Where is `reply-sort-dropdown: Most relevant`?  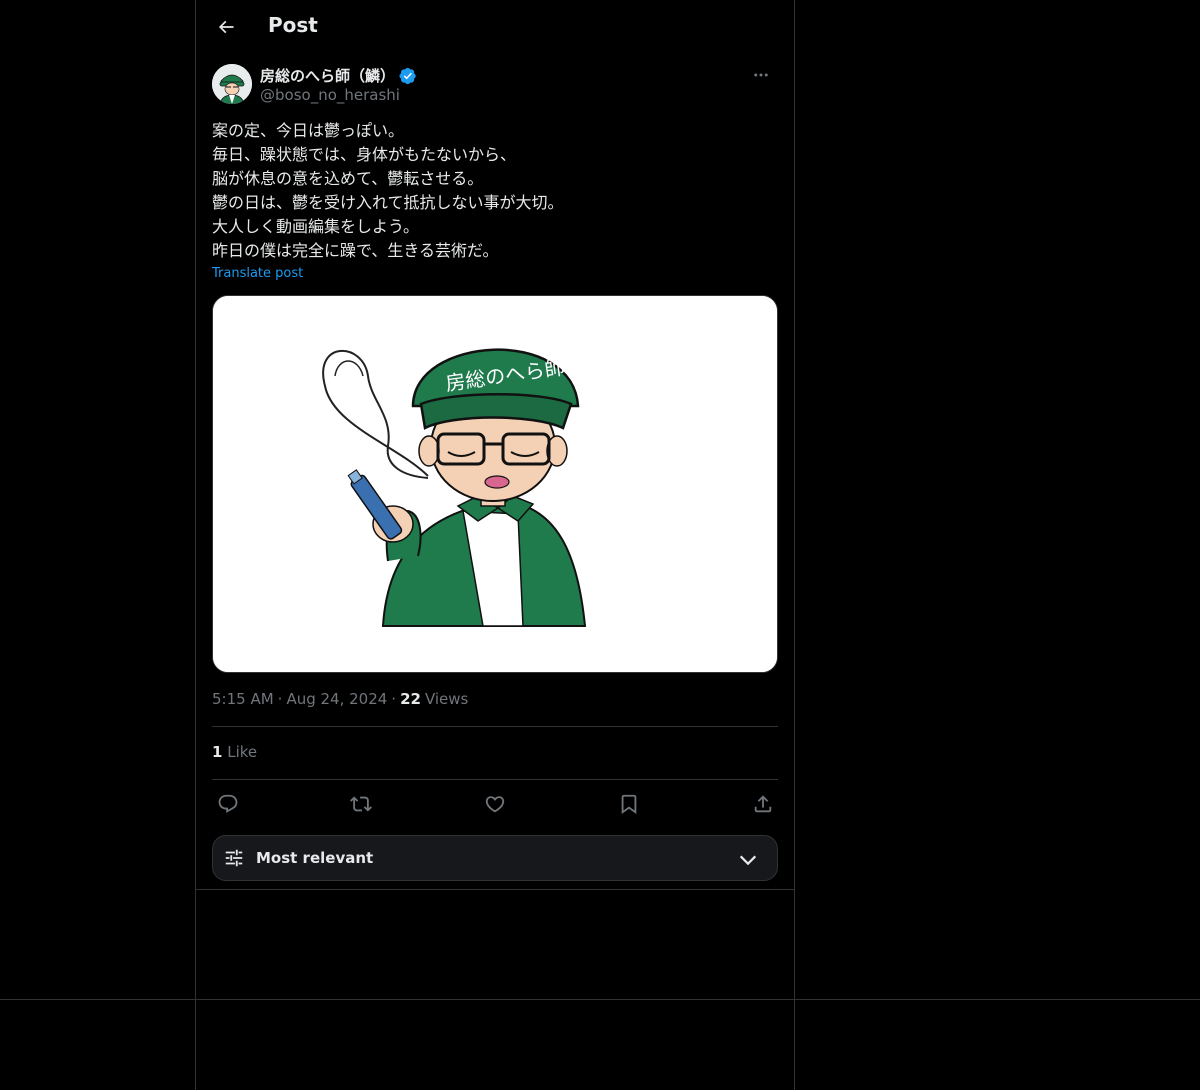 reply-sort-dropdown: Most relevant is located at coordinates (495, 858).